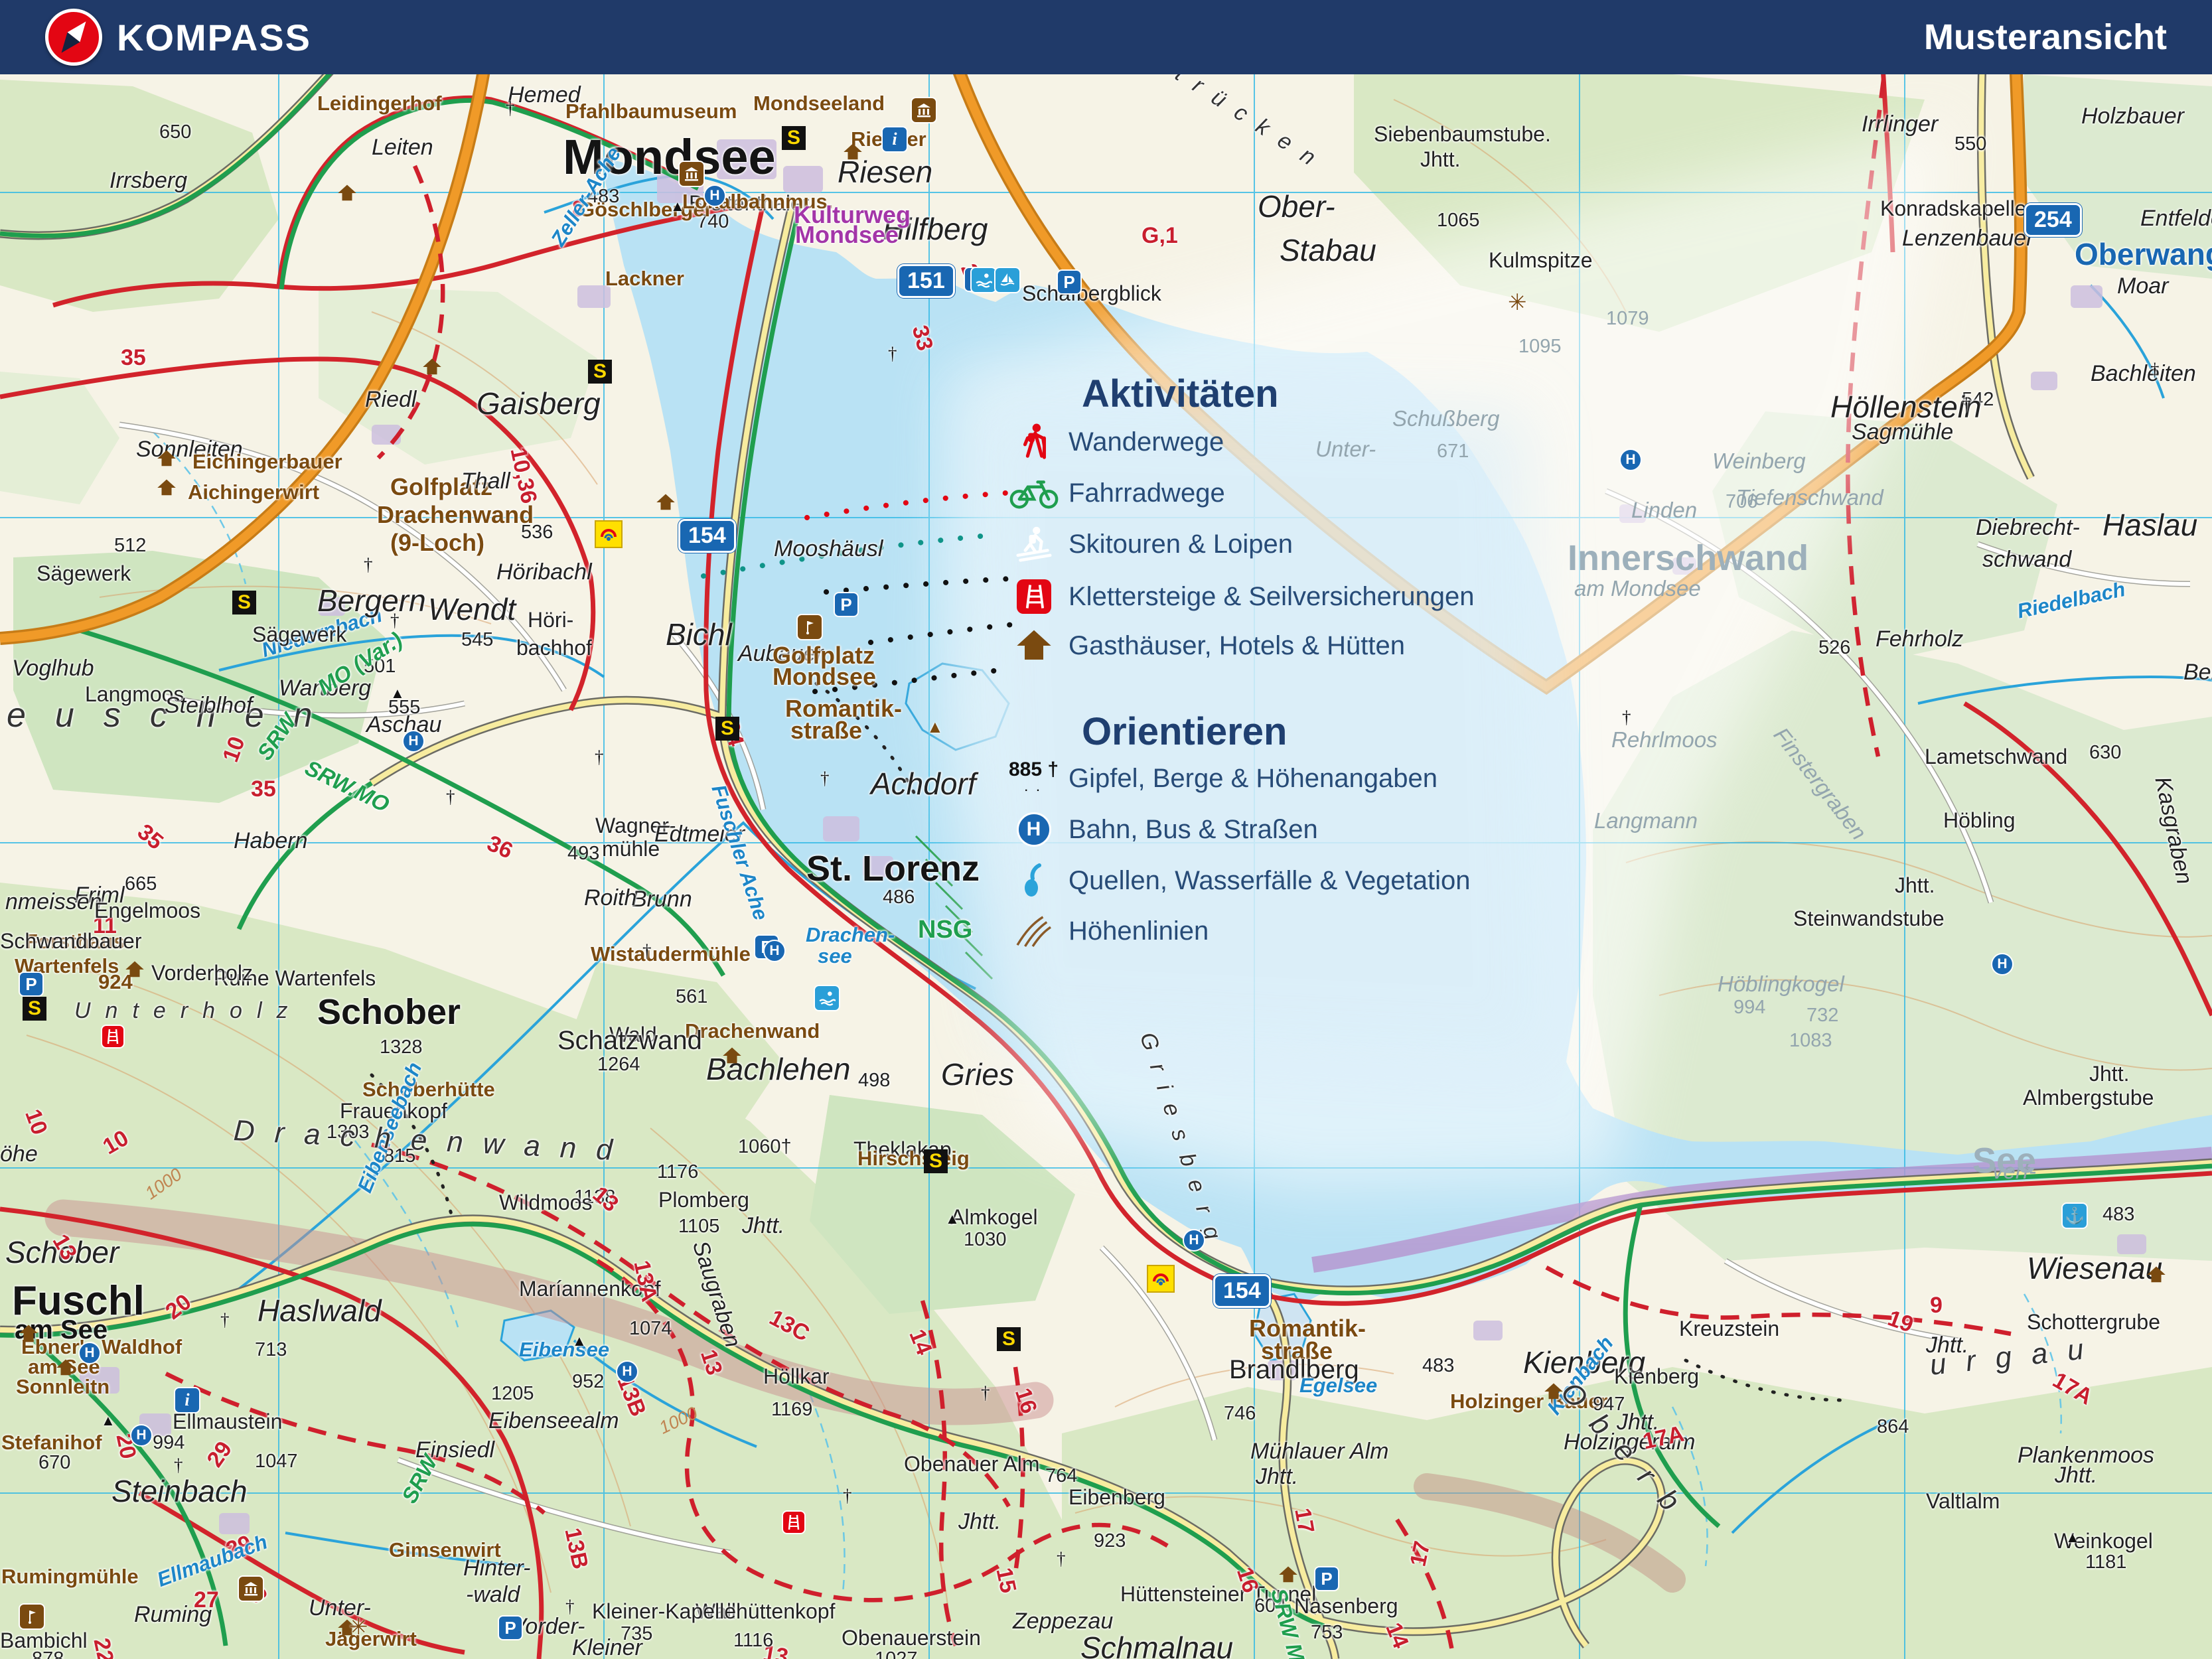  Describe the element at coordinates (1970, 144) in the screenshot. I see `map-label: 550` at that location.